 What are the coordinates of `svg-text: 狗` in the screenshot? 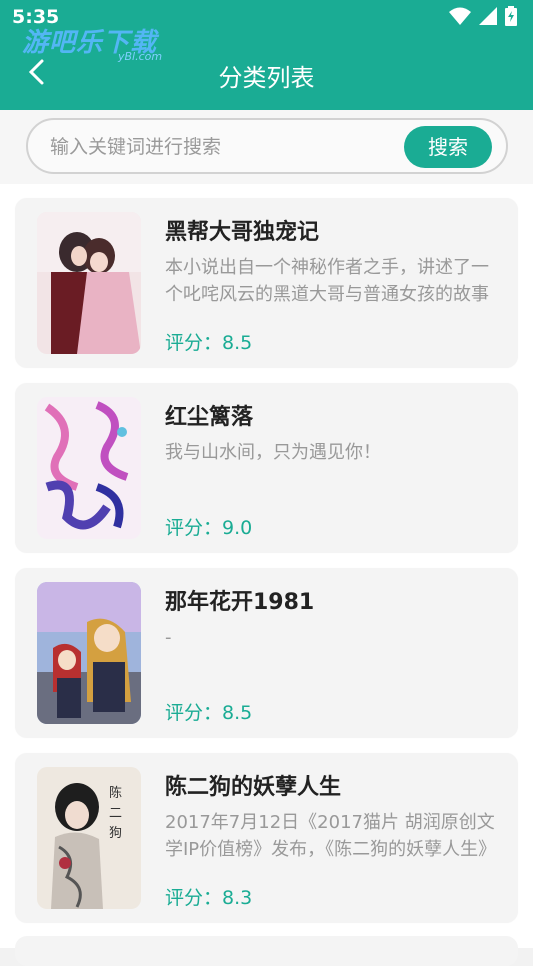 It's located at (115, 833).